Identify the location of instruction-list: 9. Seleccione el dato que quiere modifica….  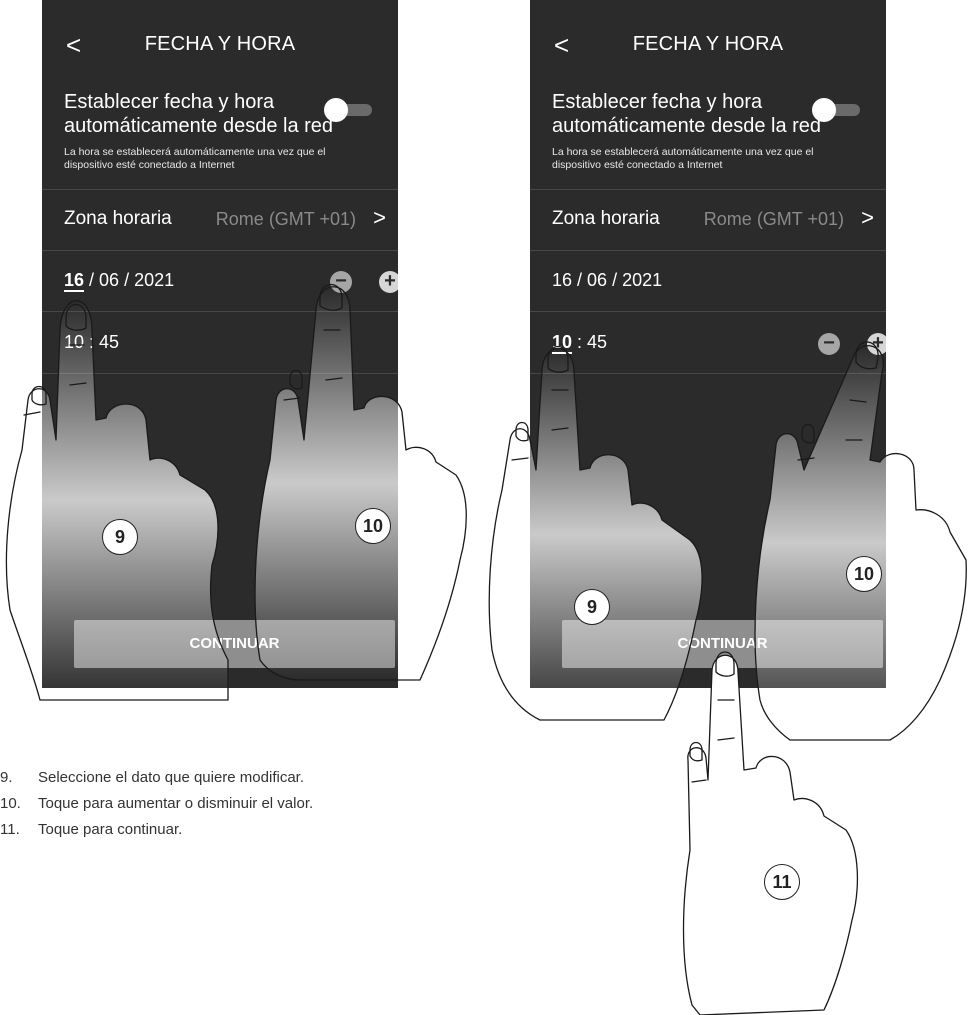
(220, 804).